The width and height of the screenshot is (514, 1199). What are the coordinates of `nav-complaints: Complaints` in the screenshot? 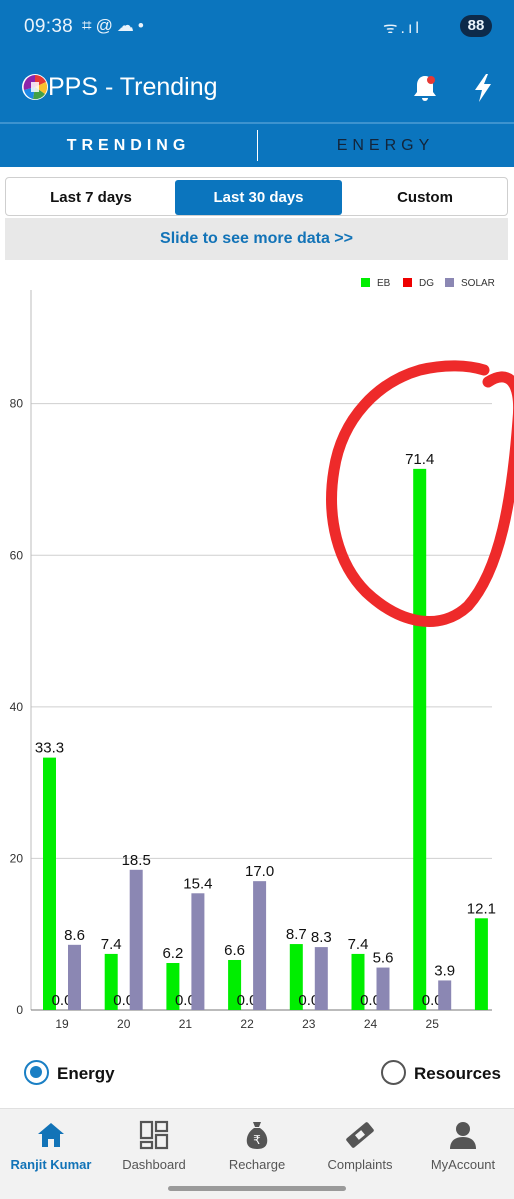 It's located at (360, 1145).